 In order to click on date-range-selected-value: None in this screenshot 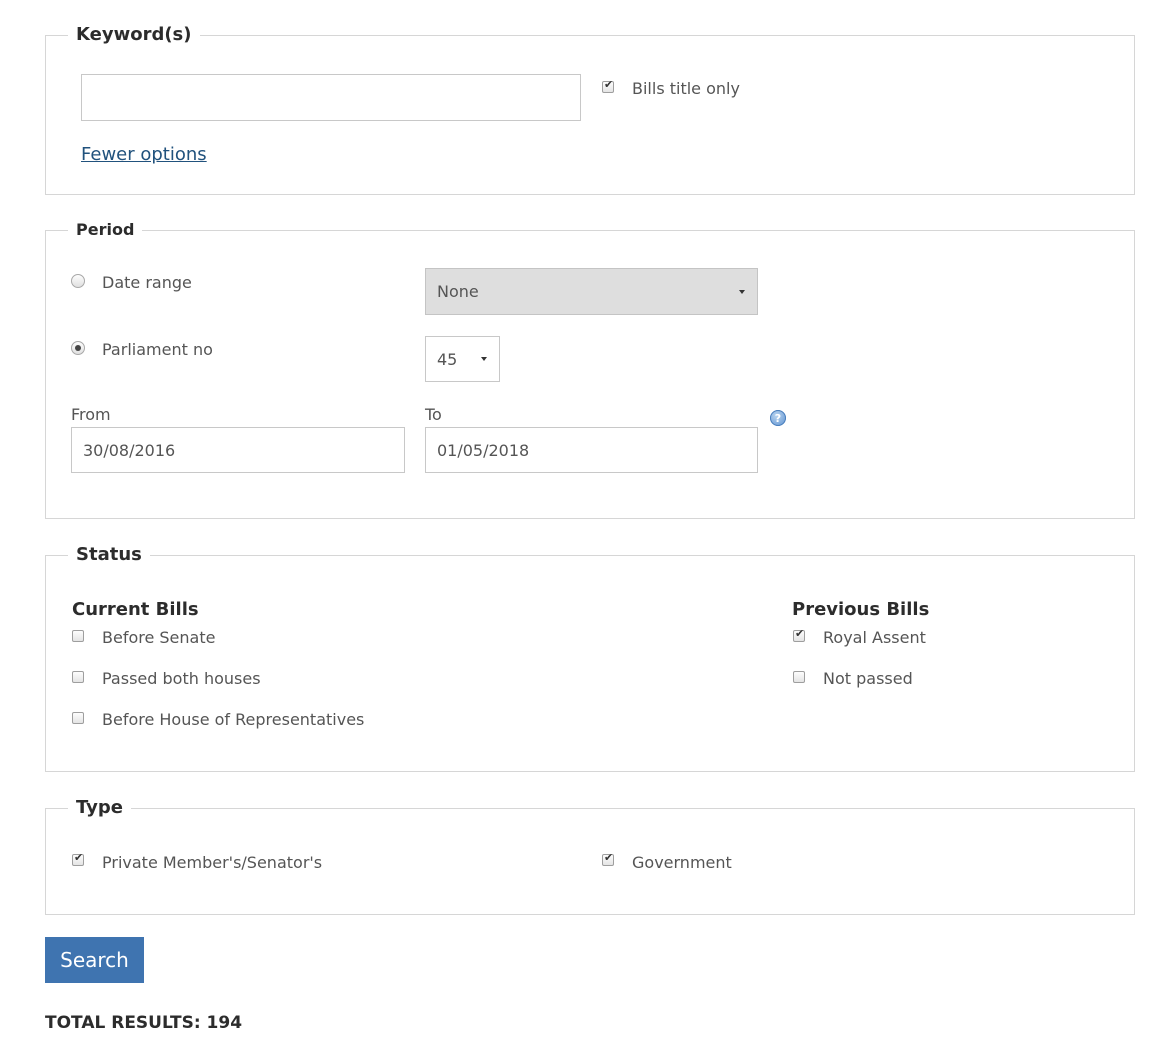, I will do `click(458, 291)`.